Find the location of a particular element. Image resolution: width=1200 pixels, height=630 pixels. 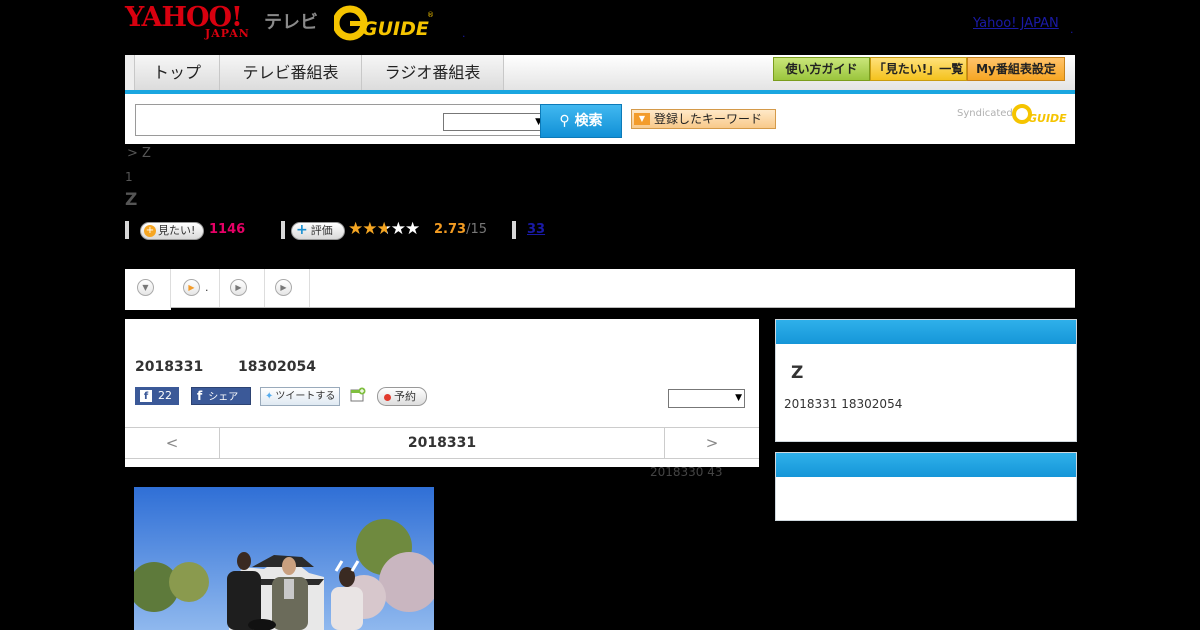

reviews-link: 33 is located at coordinates (536, 229).